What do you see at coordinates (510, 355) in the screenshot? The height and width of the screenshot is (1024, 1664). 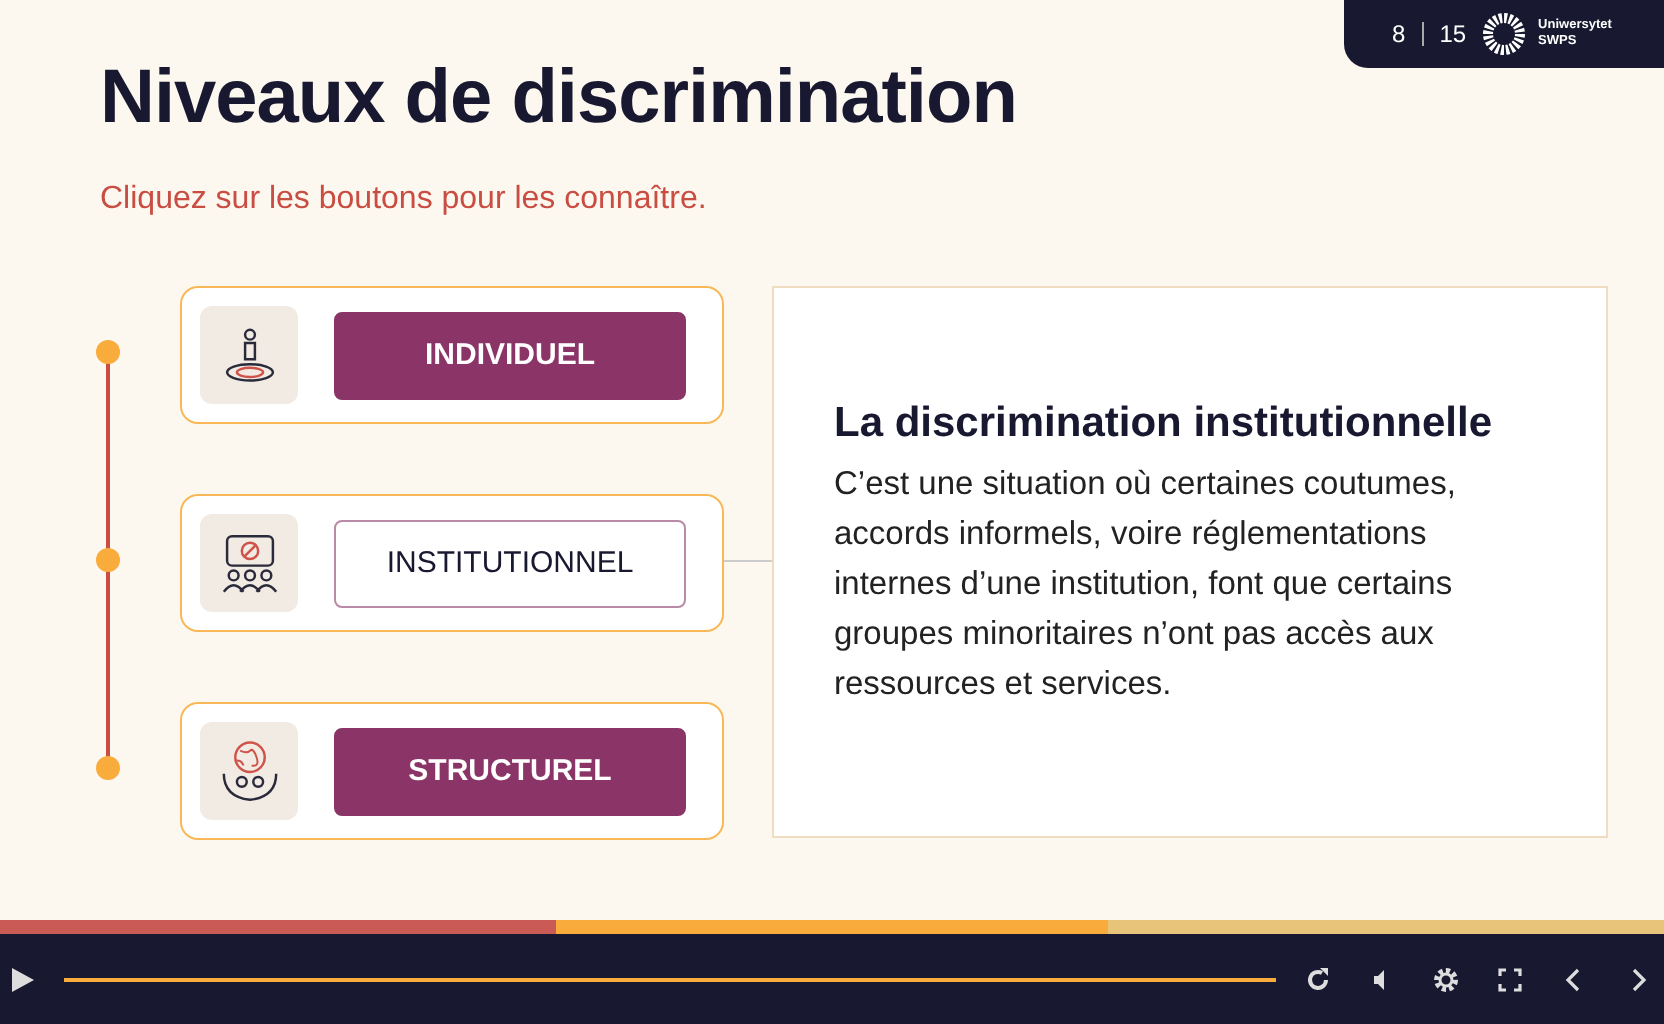 I see `level-button: INDIVIDUEL` at bounding box center [510, 355].